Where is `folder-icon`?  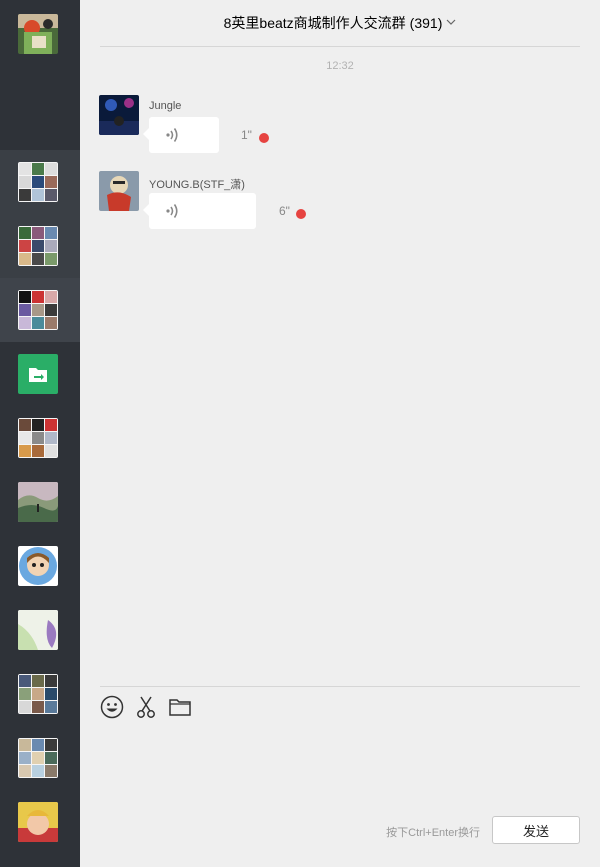 folder-icon is located at coordinates (180, 707).